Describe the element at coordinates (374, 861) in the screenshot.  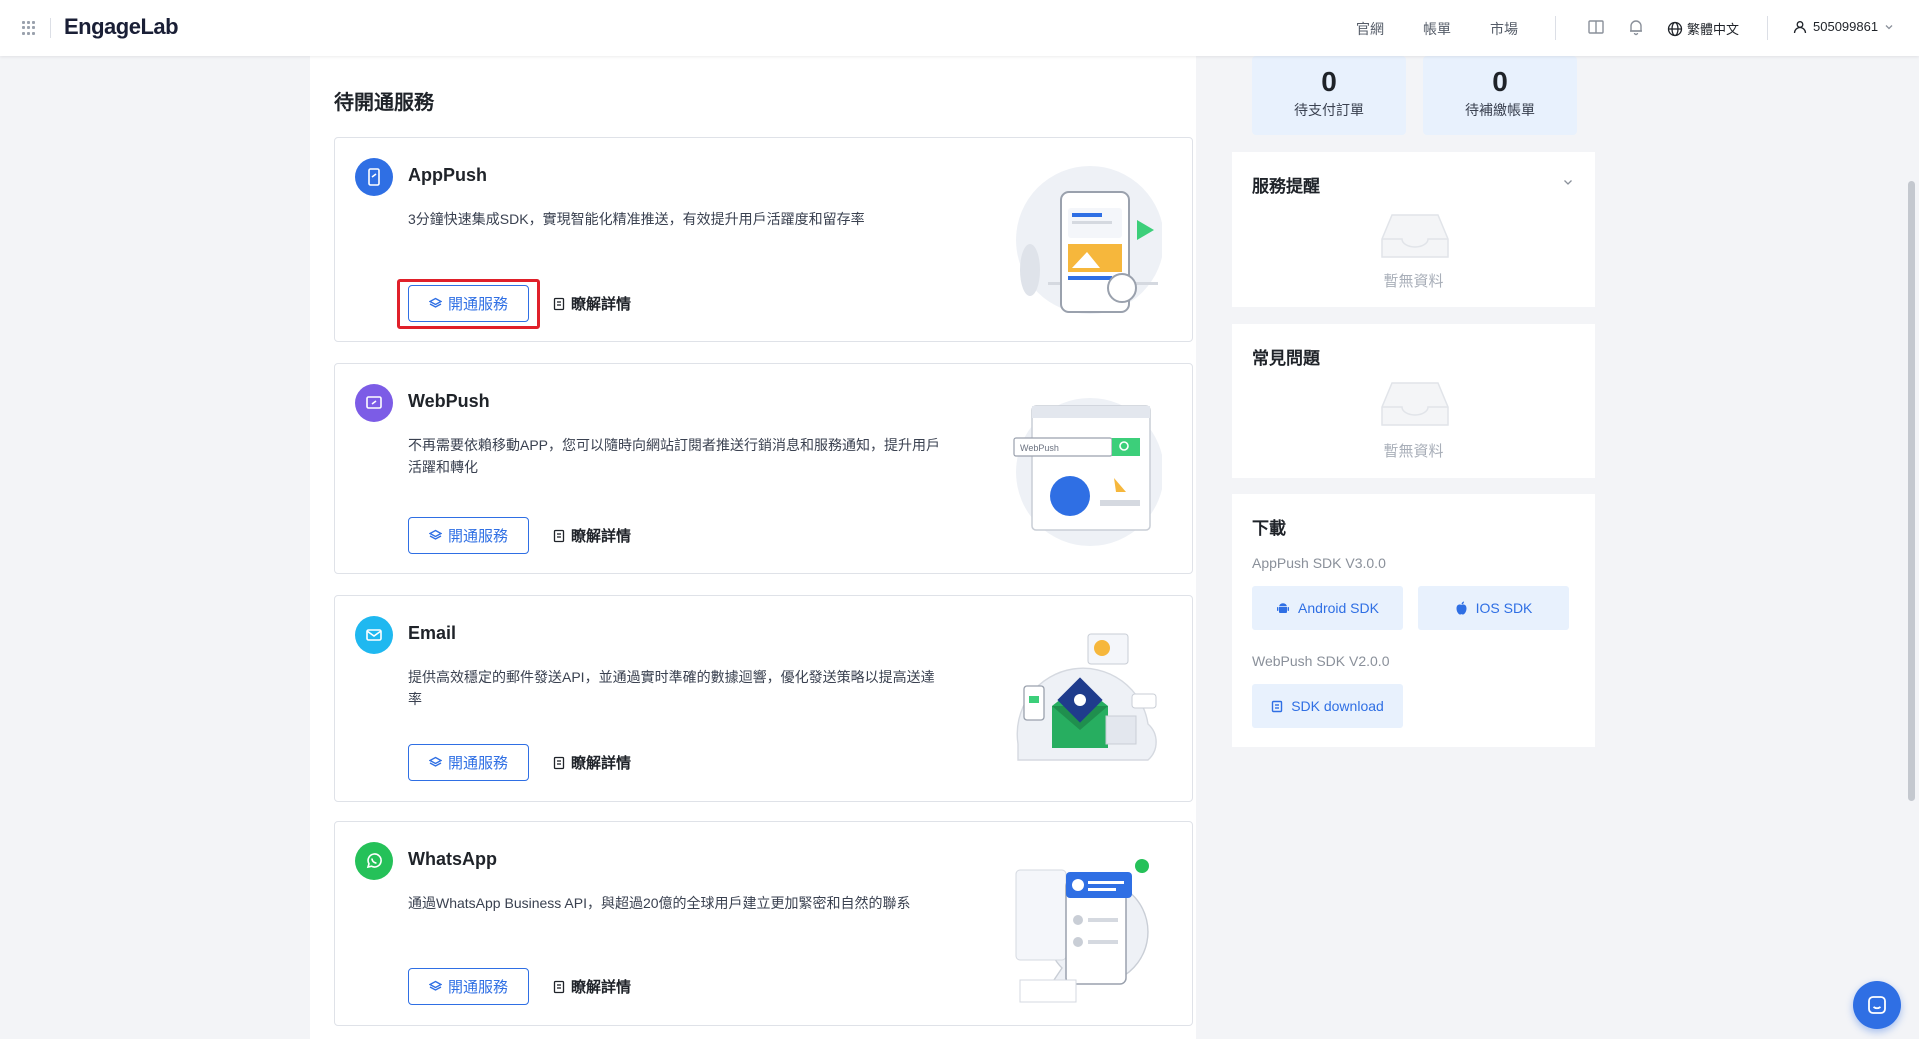
I see `whatsapp-icon` at that location.